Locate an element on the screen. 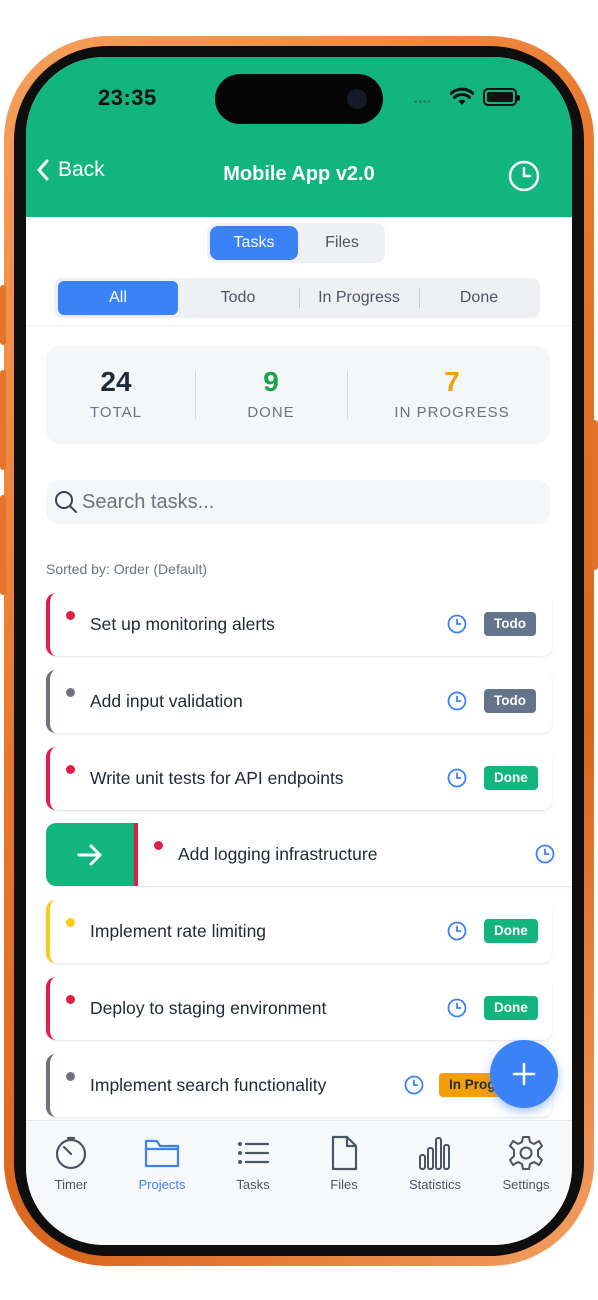 Image resolution: width=598 pixels, height=1300 pixels. folder-icon is located at coordinates (162, 1153).